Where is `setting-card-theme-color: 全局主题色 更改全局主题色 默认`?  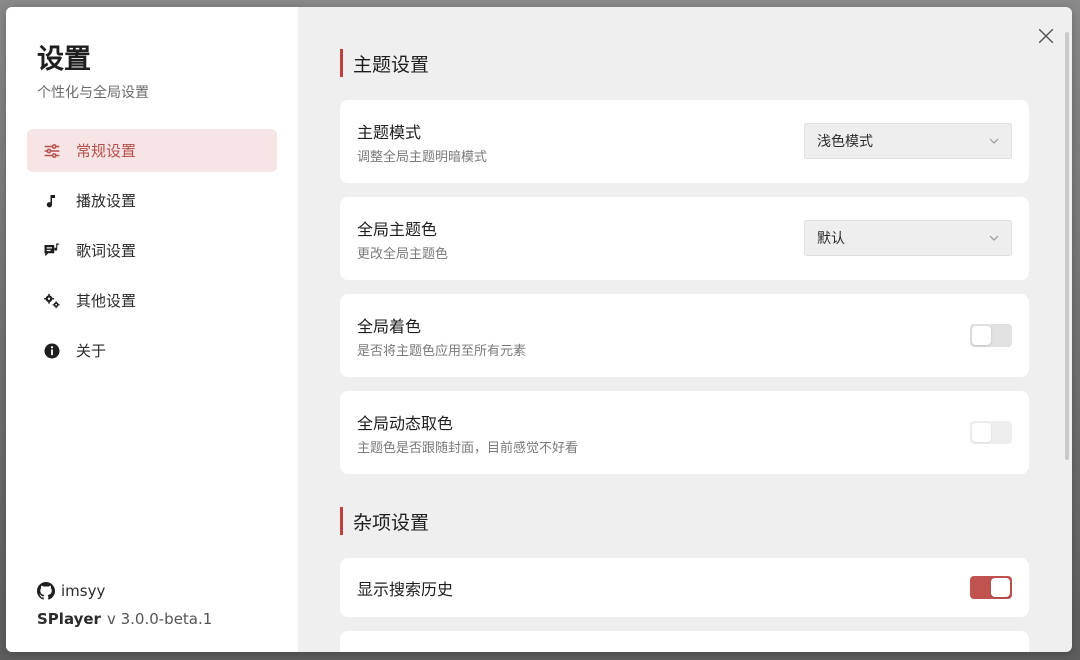
setting-card-theme-color: 全局主题色 更改全局主题色 默认 is located at coordinates (684, 238).